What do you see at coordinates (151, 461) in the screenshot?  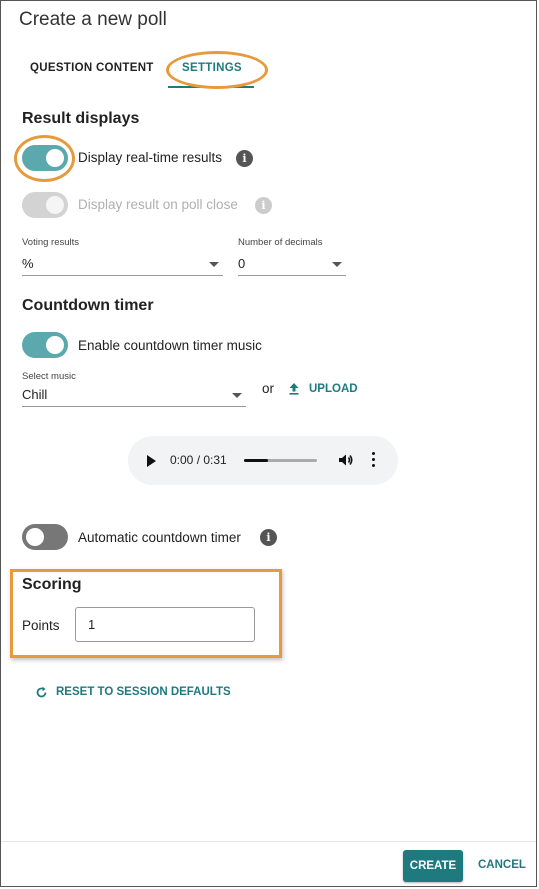 I see `play-icon` at bounding box center [151, 461].